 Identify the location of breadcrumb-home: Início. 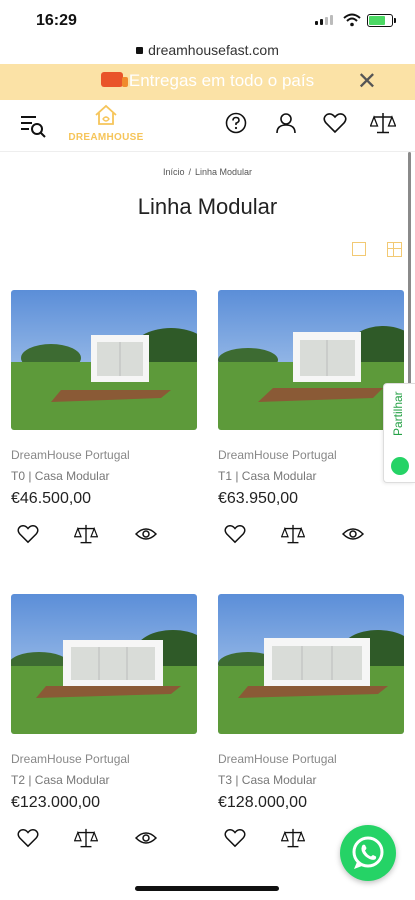
(174, 172).